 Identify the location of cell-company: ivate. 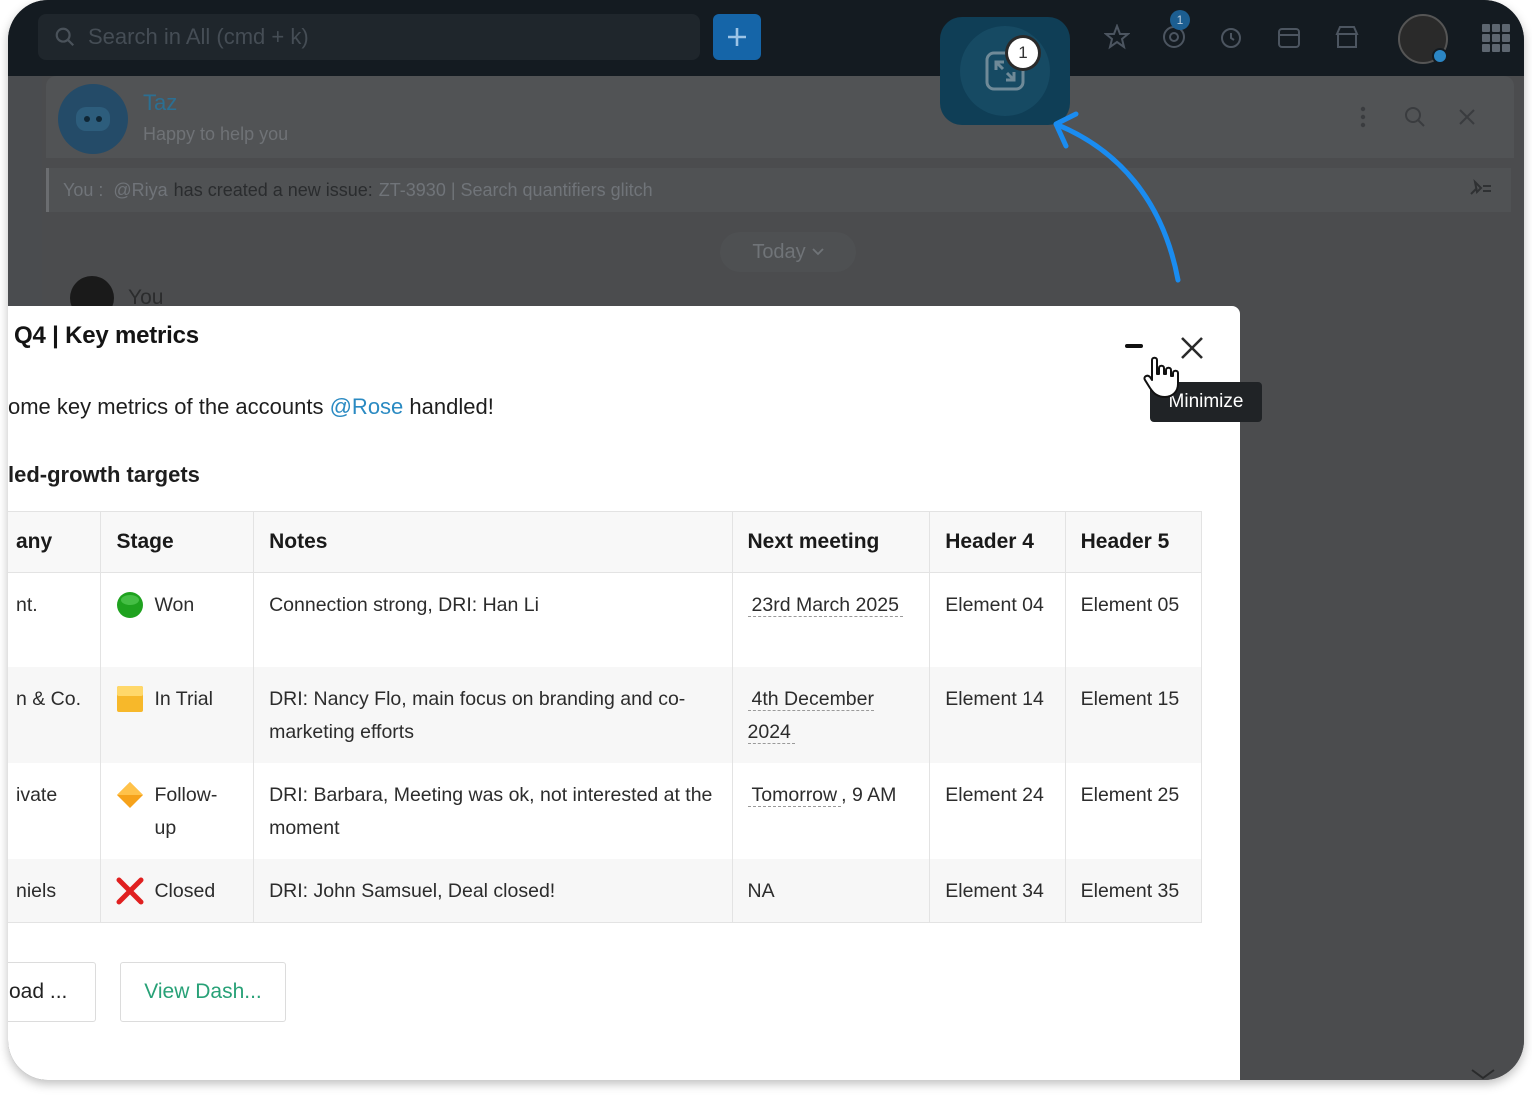
(55, 810).